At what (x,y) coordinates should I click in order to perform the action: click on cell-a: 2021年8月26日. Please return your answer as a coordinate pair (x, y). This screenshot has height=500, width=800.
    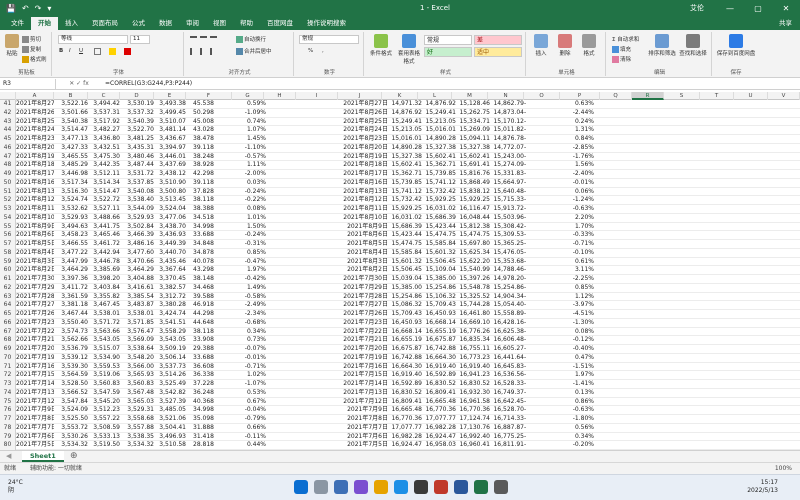
    Looking at the image, I should click on (35, 113).